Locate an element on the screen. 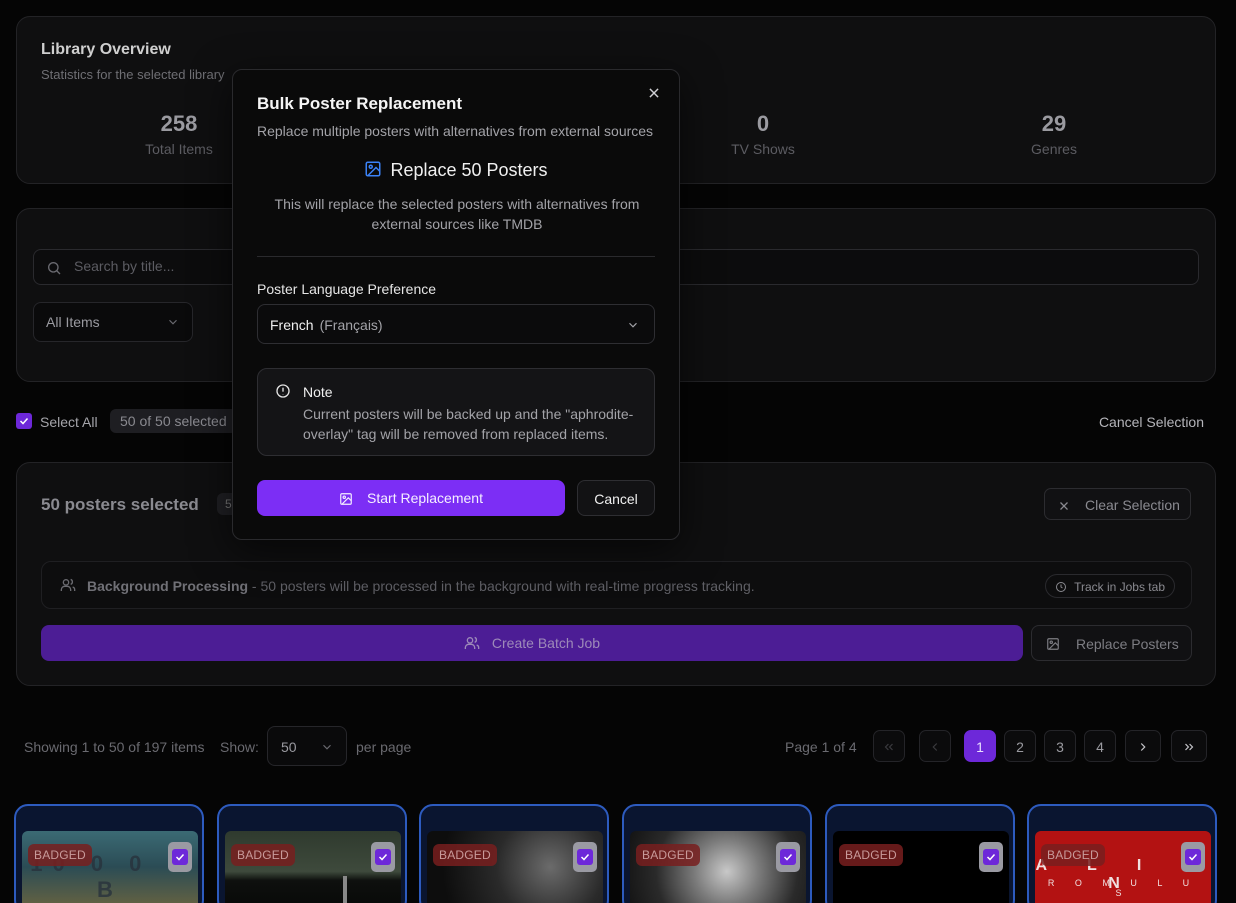 The width and height of the screenshot is (1236, 903). page-button-3: 3 is located at coordinates (1060, 746).